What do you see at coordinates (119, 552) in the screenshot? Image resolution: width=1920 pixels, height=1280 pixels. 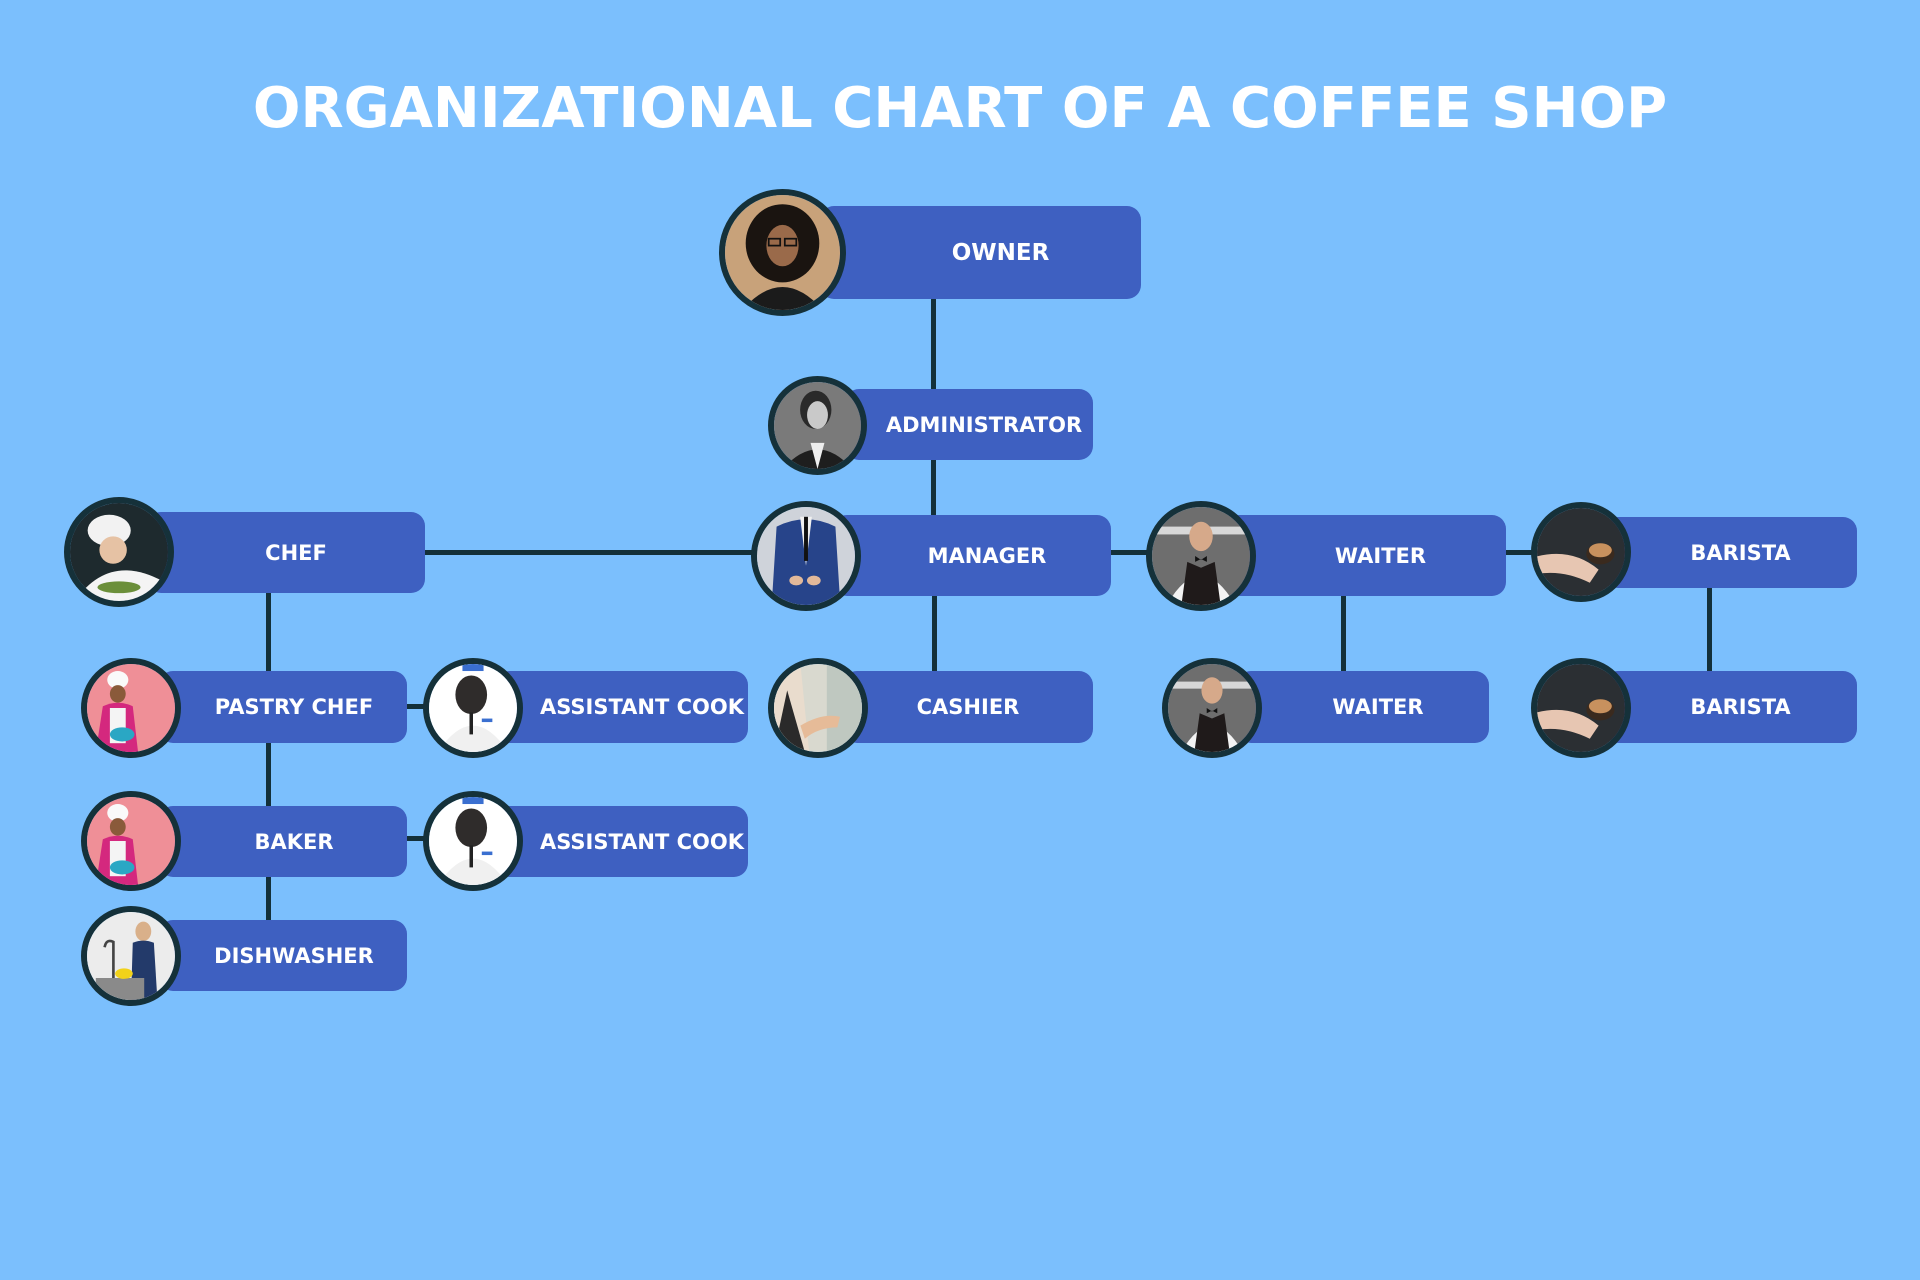 I see `chef-plating-photo` at bounding box center [119, 552].